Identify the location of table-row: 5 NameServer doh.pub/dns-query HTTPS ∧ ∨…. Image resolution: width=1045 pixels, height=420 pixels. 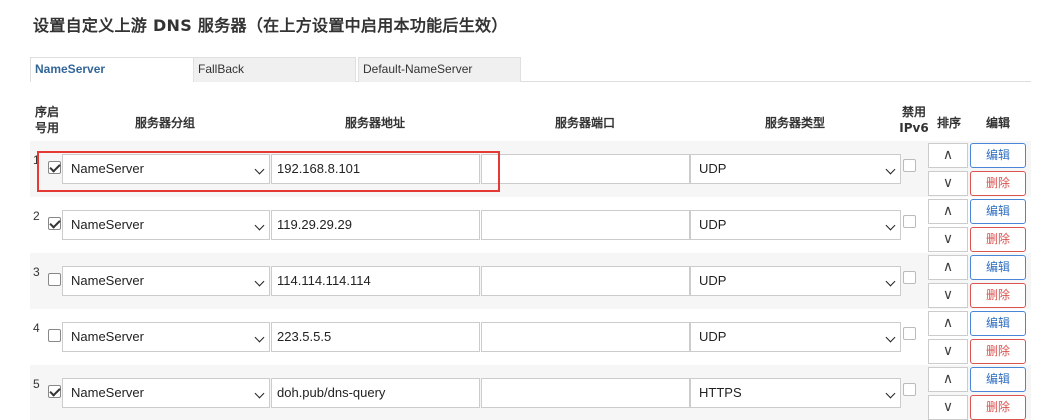
(530, 392).